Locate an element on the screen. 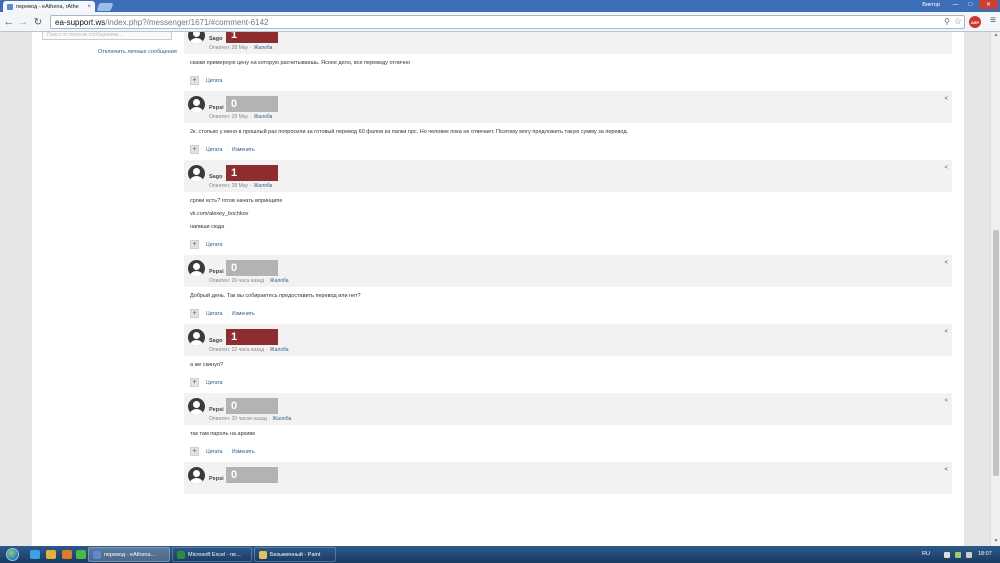 This screenshot has width=1000, height=563. windows-orb-icon is located at coordinates (12, 554).